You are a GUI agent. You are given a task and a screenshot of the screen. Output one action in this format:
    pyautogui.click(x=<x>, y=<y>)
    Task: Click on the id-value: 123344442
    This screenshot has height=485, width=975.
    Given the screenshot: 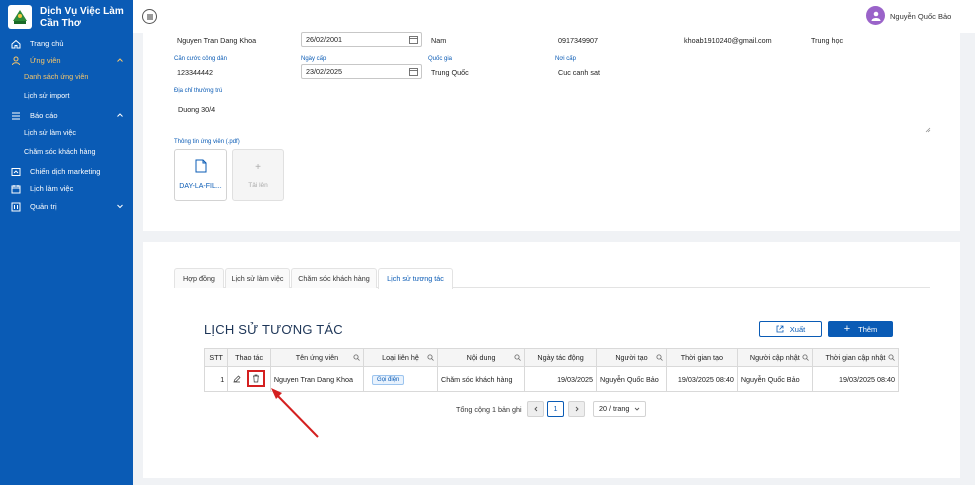 What is the action you would take?
    pyautogui.click(x=195, y=72)
    